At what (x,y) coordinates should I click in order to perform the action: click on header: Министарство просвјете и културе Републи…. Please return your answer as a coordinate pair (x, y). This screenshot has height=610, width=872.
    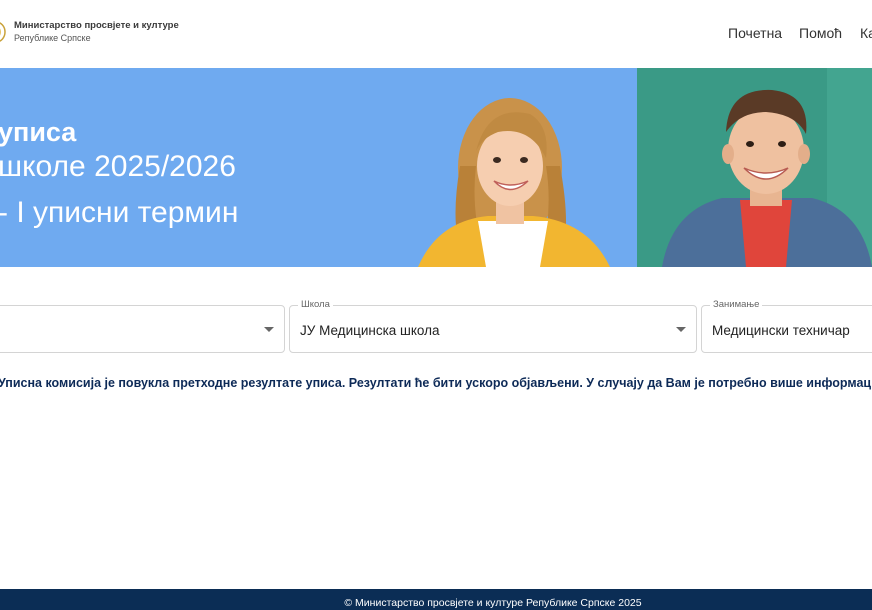
    Looking at the image, I should click on (436, 34).